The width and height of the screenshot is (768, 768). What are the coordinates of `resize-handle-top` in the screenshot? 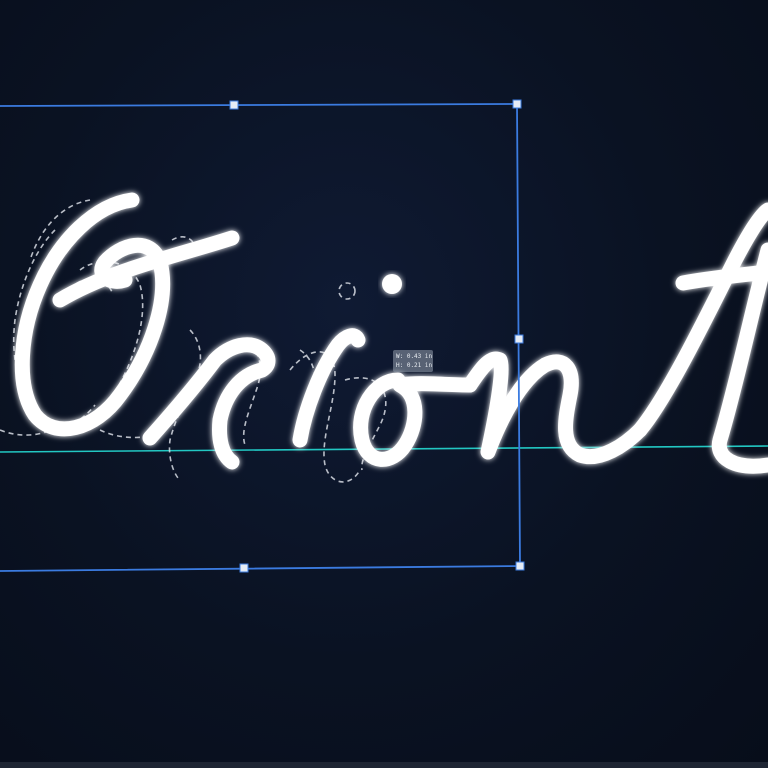 It's located at (234, 105).